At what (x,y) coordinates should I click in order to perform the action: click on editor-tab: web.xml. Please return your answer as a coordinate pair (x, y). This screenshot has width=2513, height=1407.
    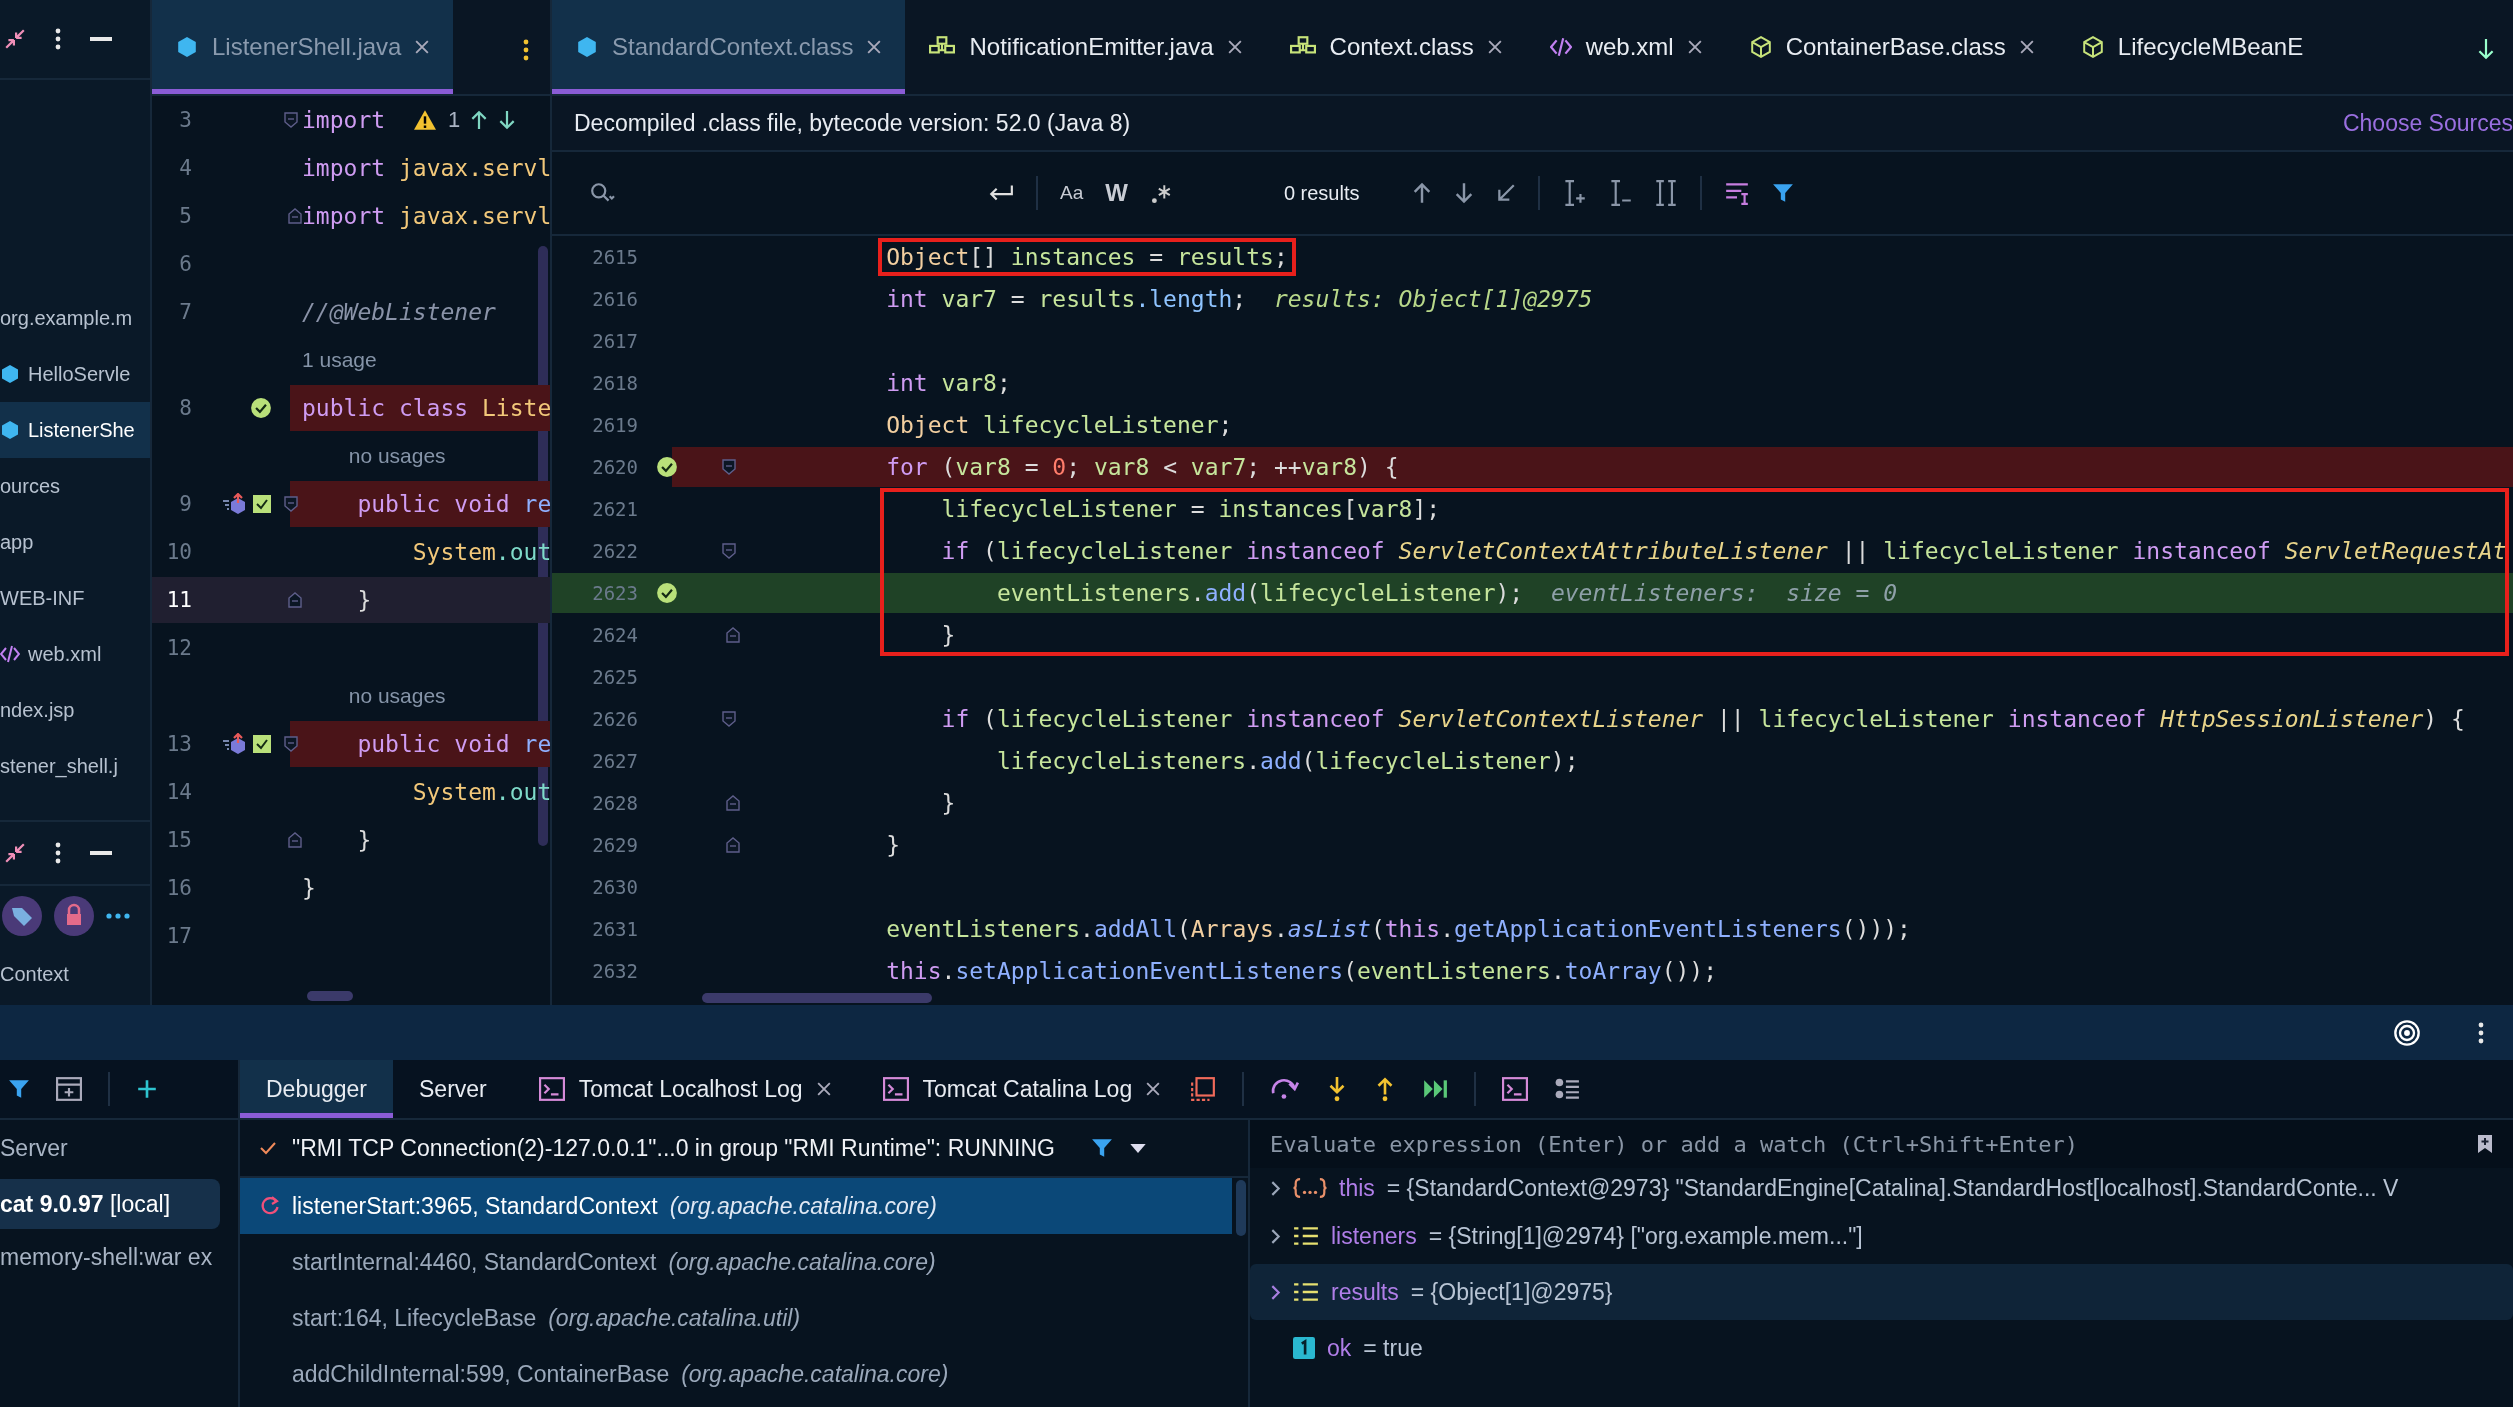
    Looking at the image, I should click on (1625, 47).